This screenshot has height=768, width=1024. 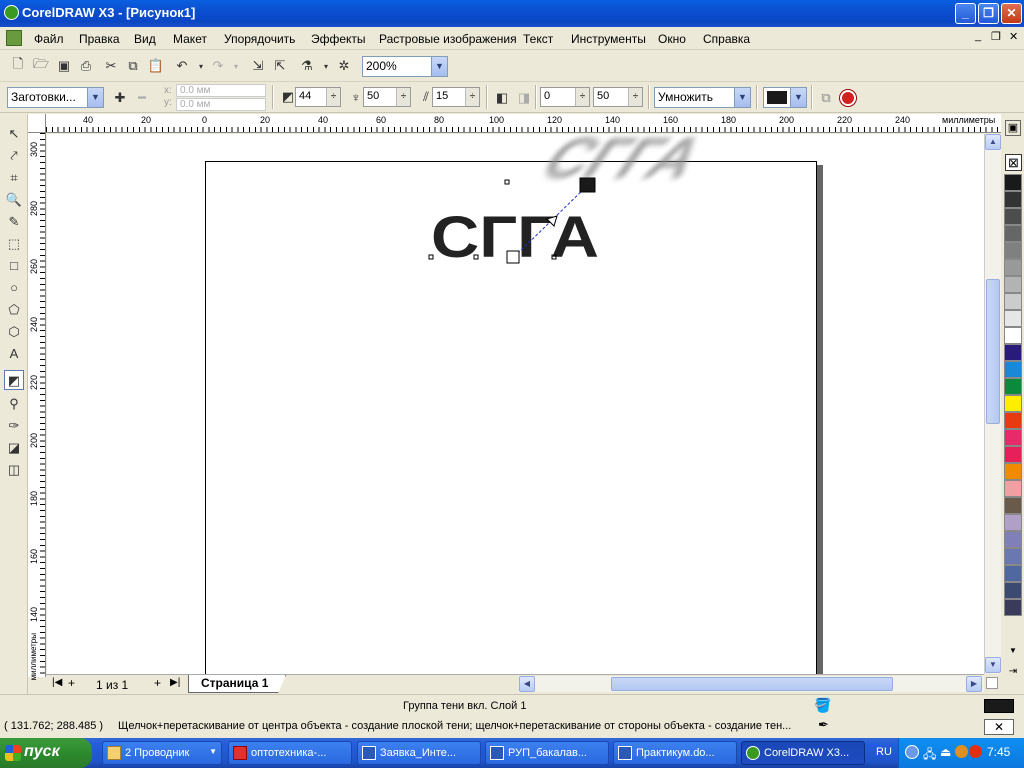 I want to click on taskbar-item-explorer: 2 Проводник ▼, so click(x=162, y=753).